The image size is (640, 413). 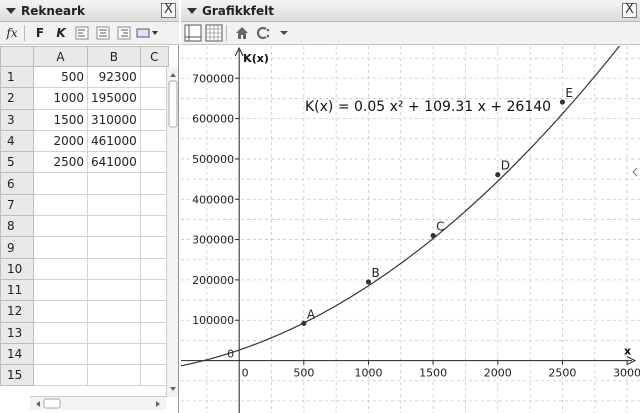 What do you see at coordinates (17, 226) in the screenshot?
I see `row-header: 8` at bounding box center [17, 226].